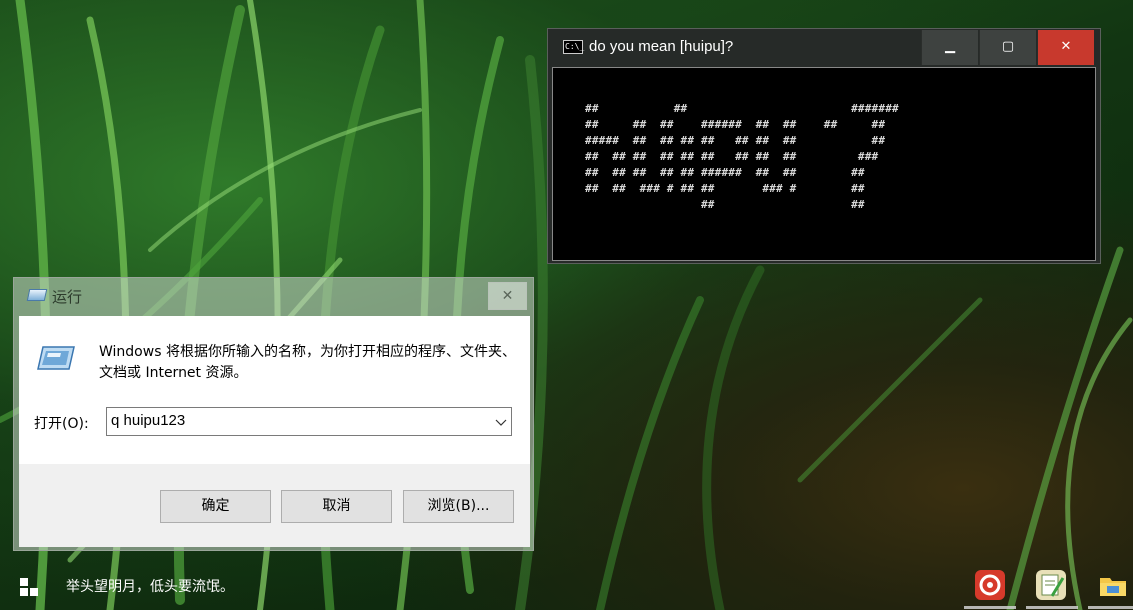 This screenshot has height=610, width=1133. What do you see at coordinates (273, 296) in the screenshot?
I see `run-titlebar: 运行 ✕` at bounding box center [273, 296].